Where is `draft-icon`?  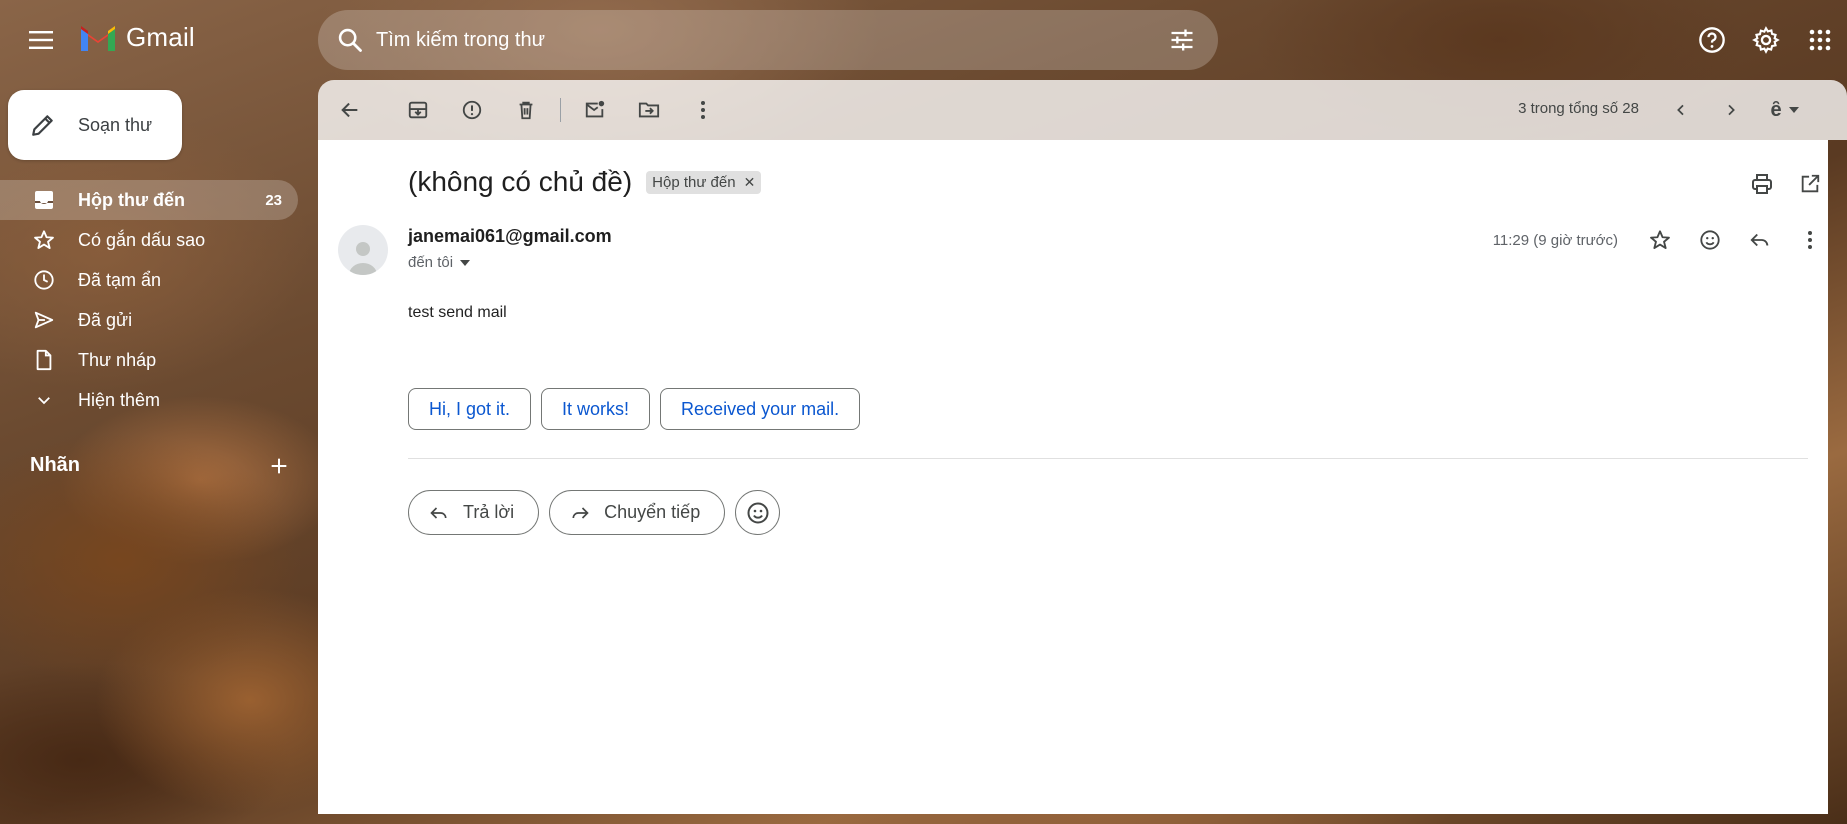 draft-icon is located at coordinates (44, 360).